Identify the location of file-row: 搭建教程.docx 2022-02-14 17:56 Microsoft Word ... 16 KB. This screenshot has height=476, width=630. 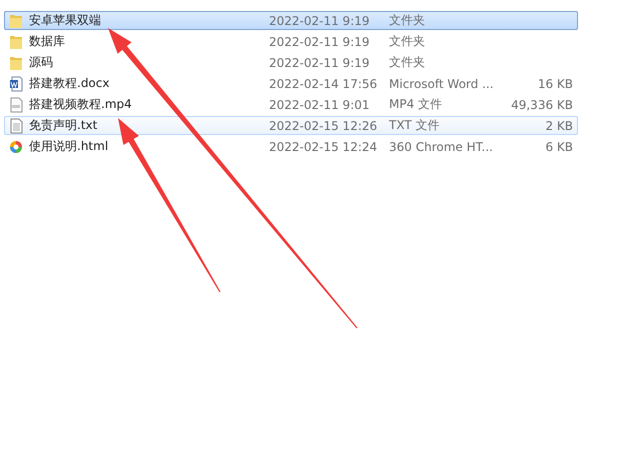
(291, 83).